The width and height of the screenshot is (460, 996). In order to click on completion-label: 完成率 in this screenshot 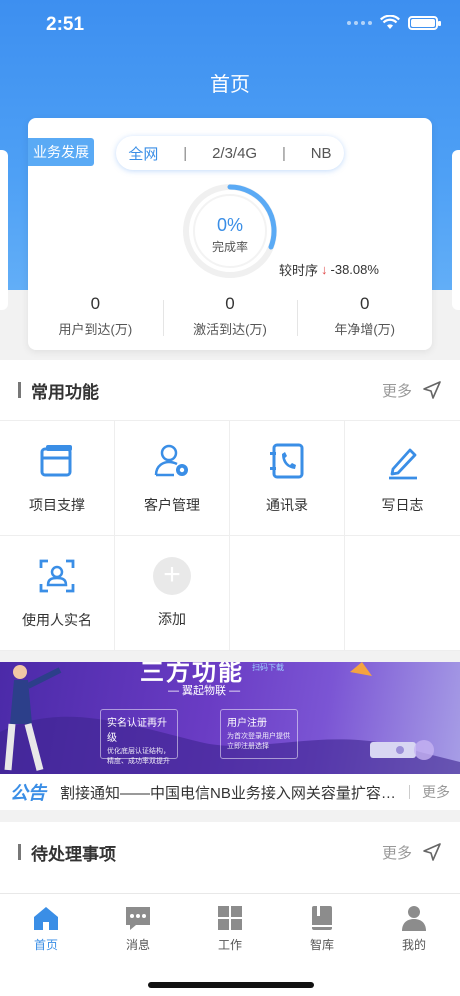, I will do `click(229, 247)`.